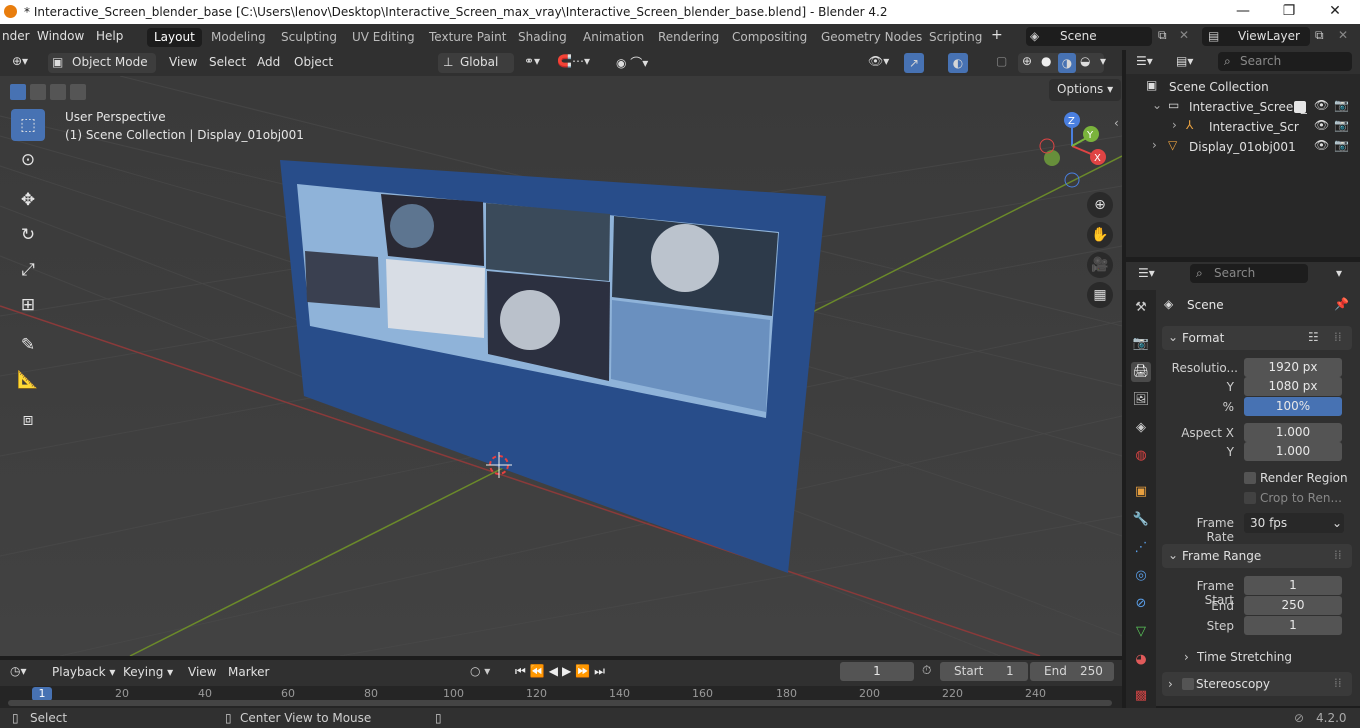  Describe the element at coordinates (958, 63) in the screenshot. I see `overlay-toggle-icon: ◐` at that location.